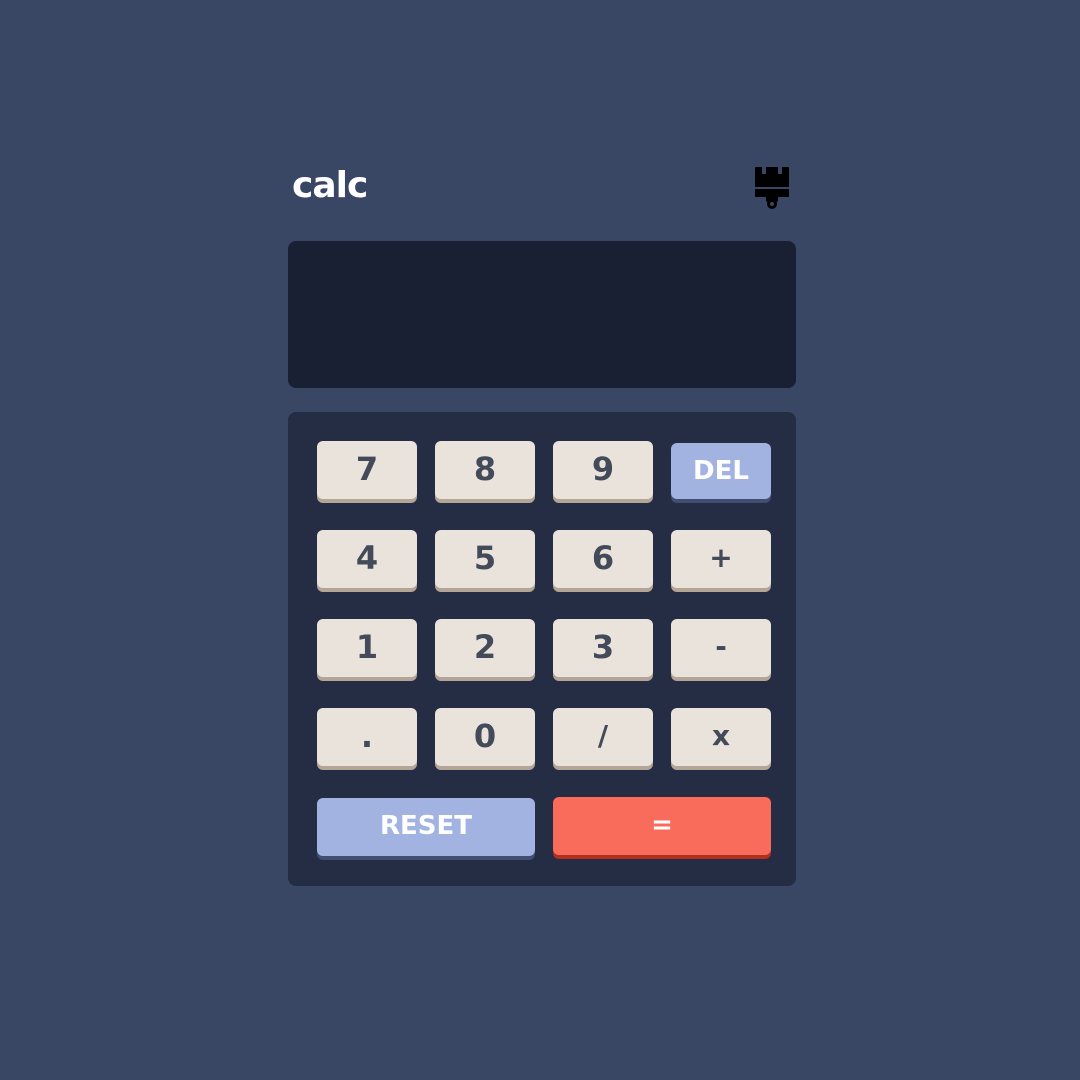 This screenshot has height=1080, width=1080. Describe the element at coordinates (542, 314) in the screenshot. I see `display-screen` at that location.